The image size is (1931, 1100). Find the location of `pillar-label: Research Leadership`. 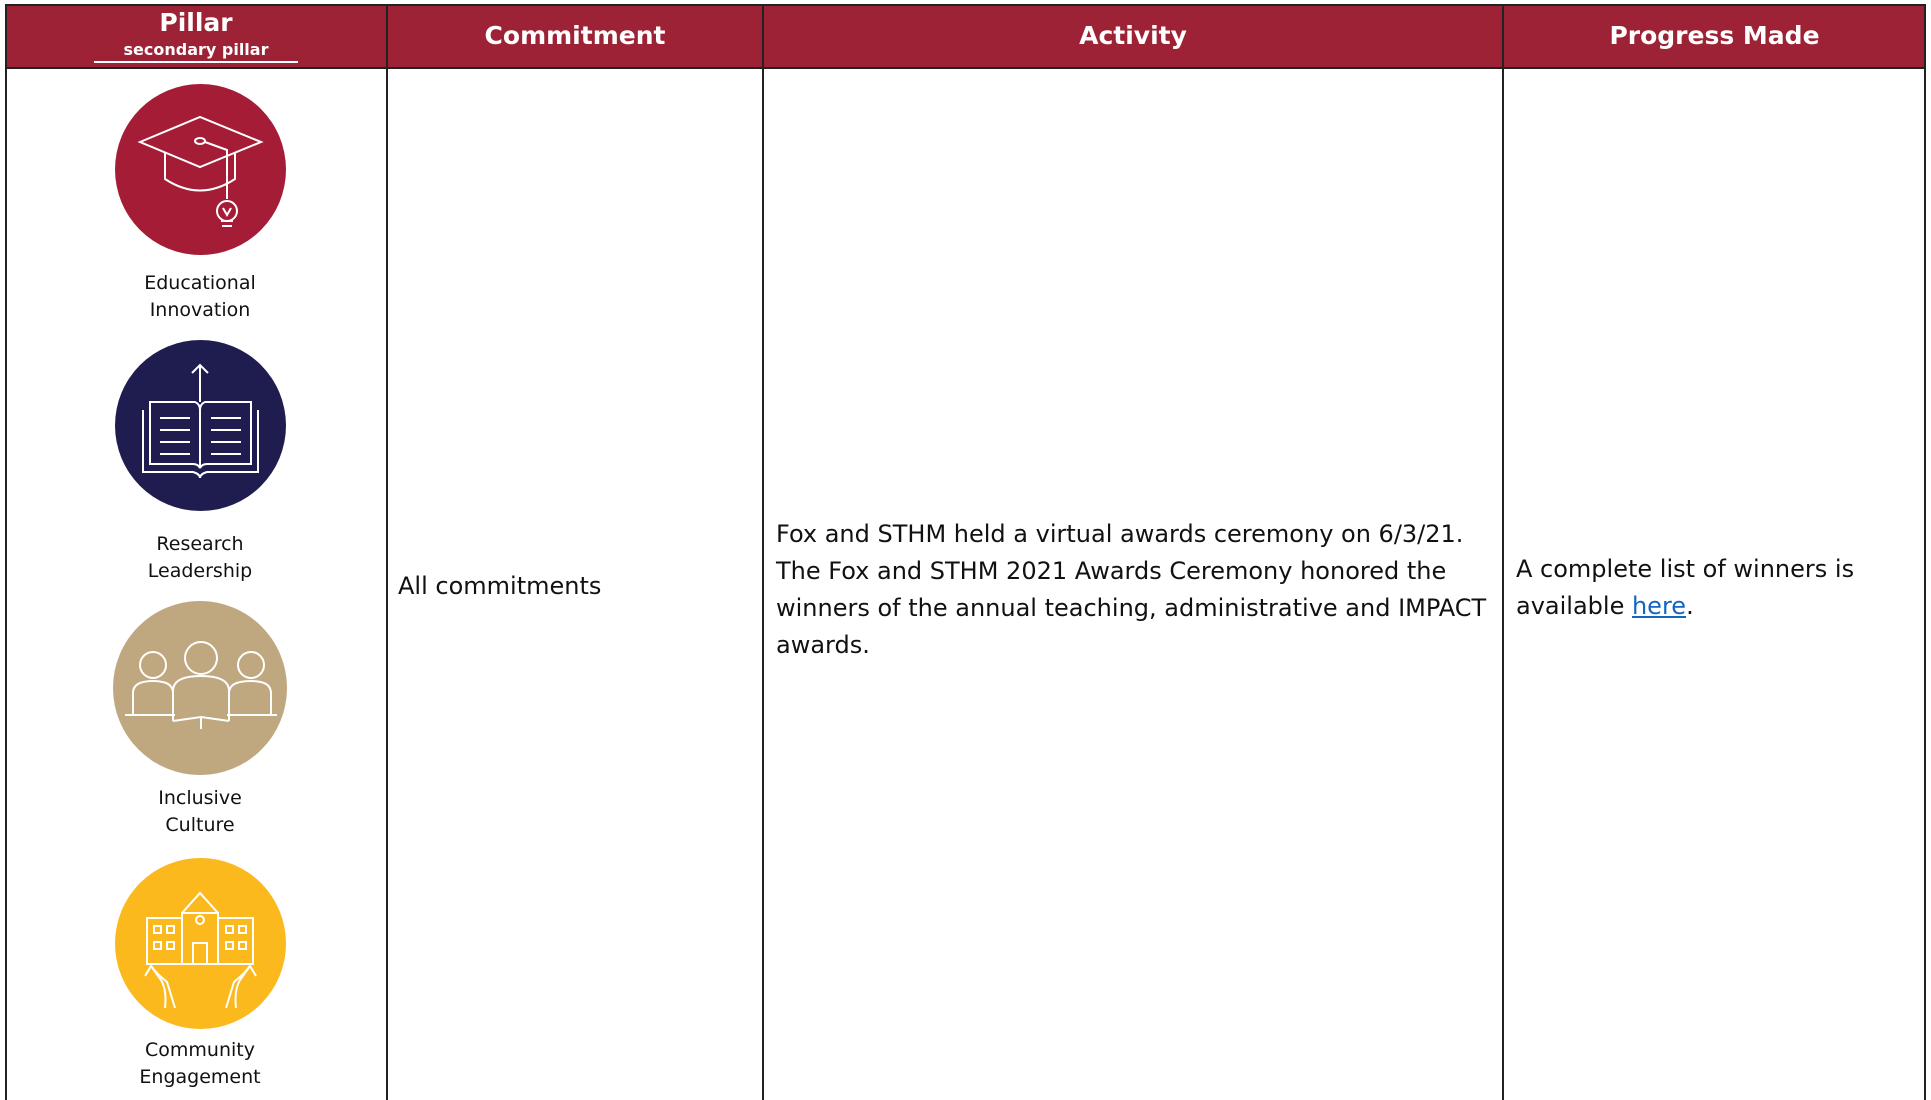

pillar-label: Research Leadership is located at coordinates (200, 558).